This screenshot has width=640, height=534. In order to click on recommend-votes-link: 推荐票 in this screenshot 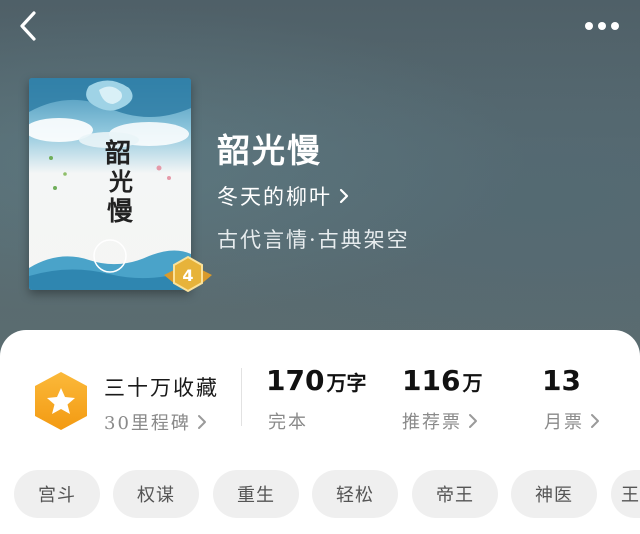, I will do `click(440, 421)`.